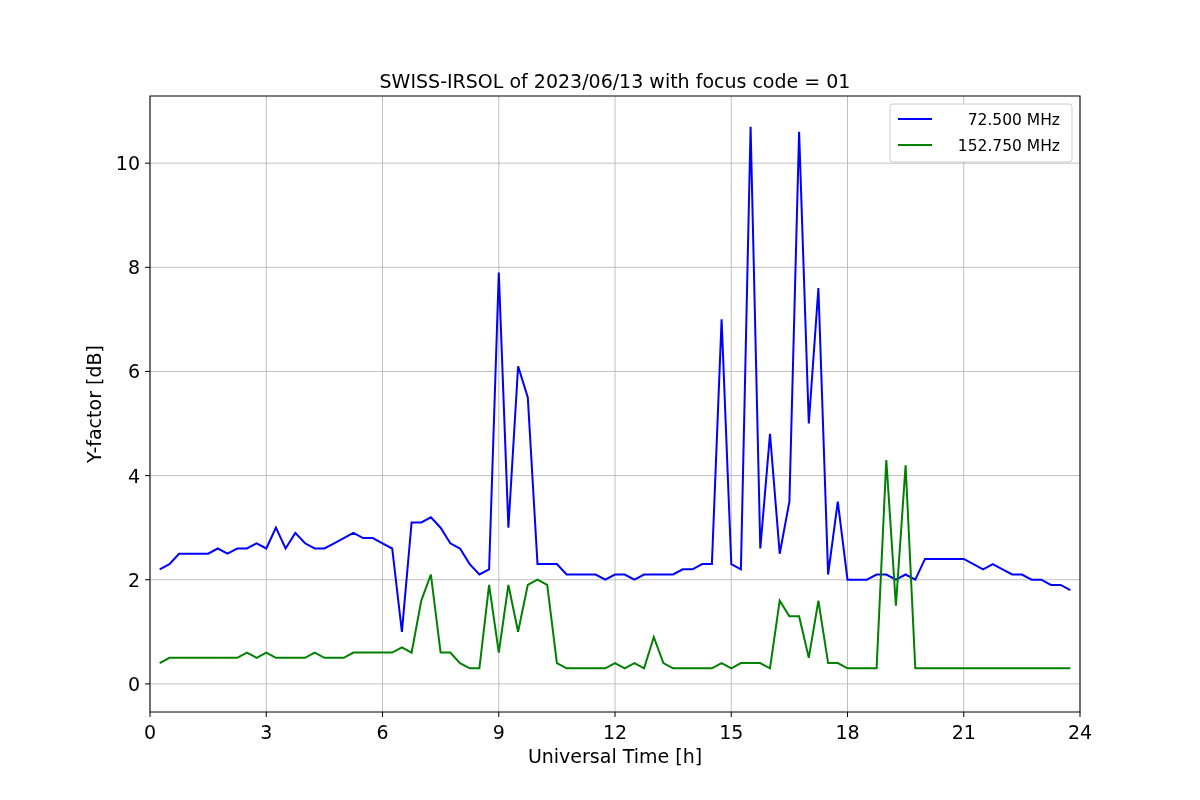 This screenshot has height=800, width=1200. Describe the element at coordinates (615, 732) in the screenshot. I see `x-tick-label: 12` at that location.